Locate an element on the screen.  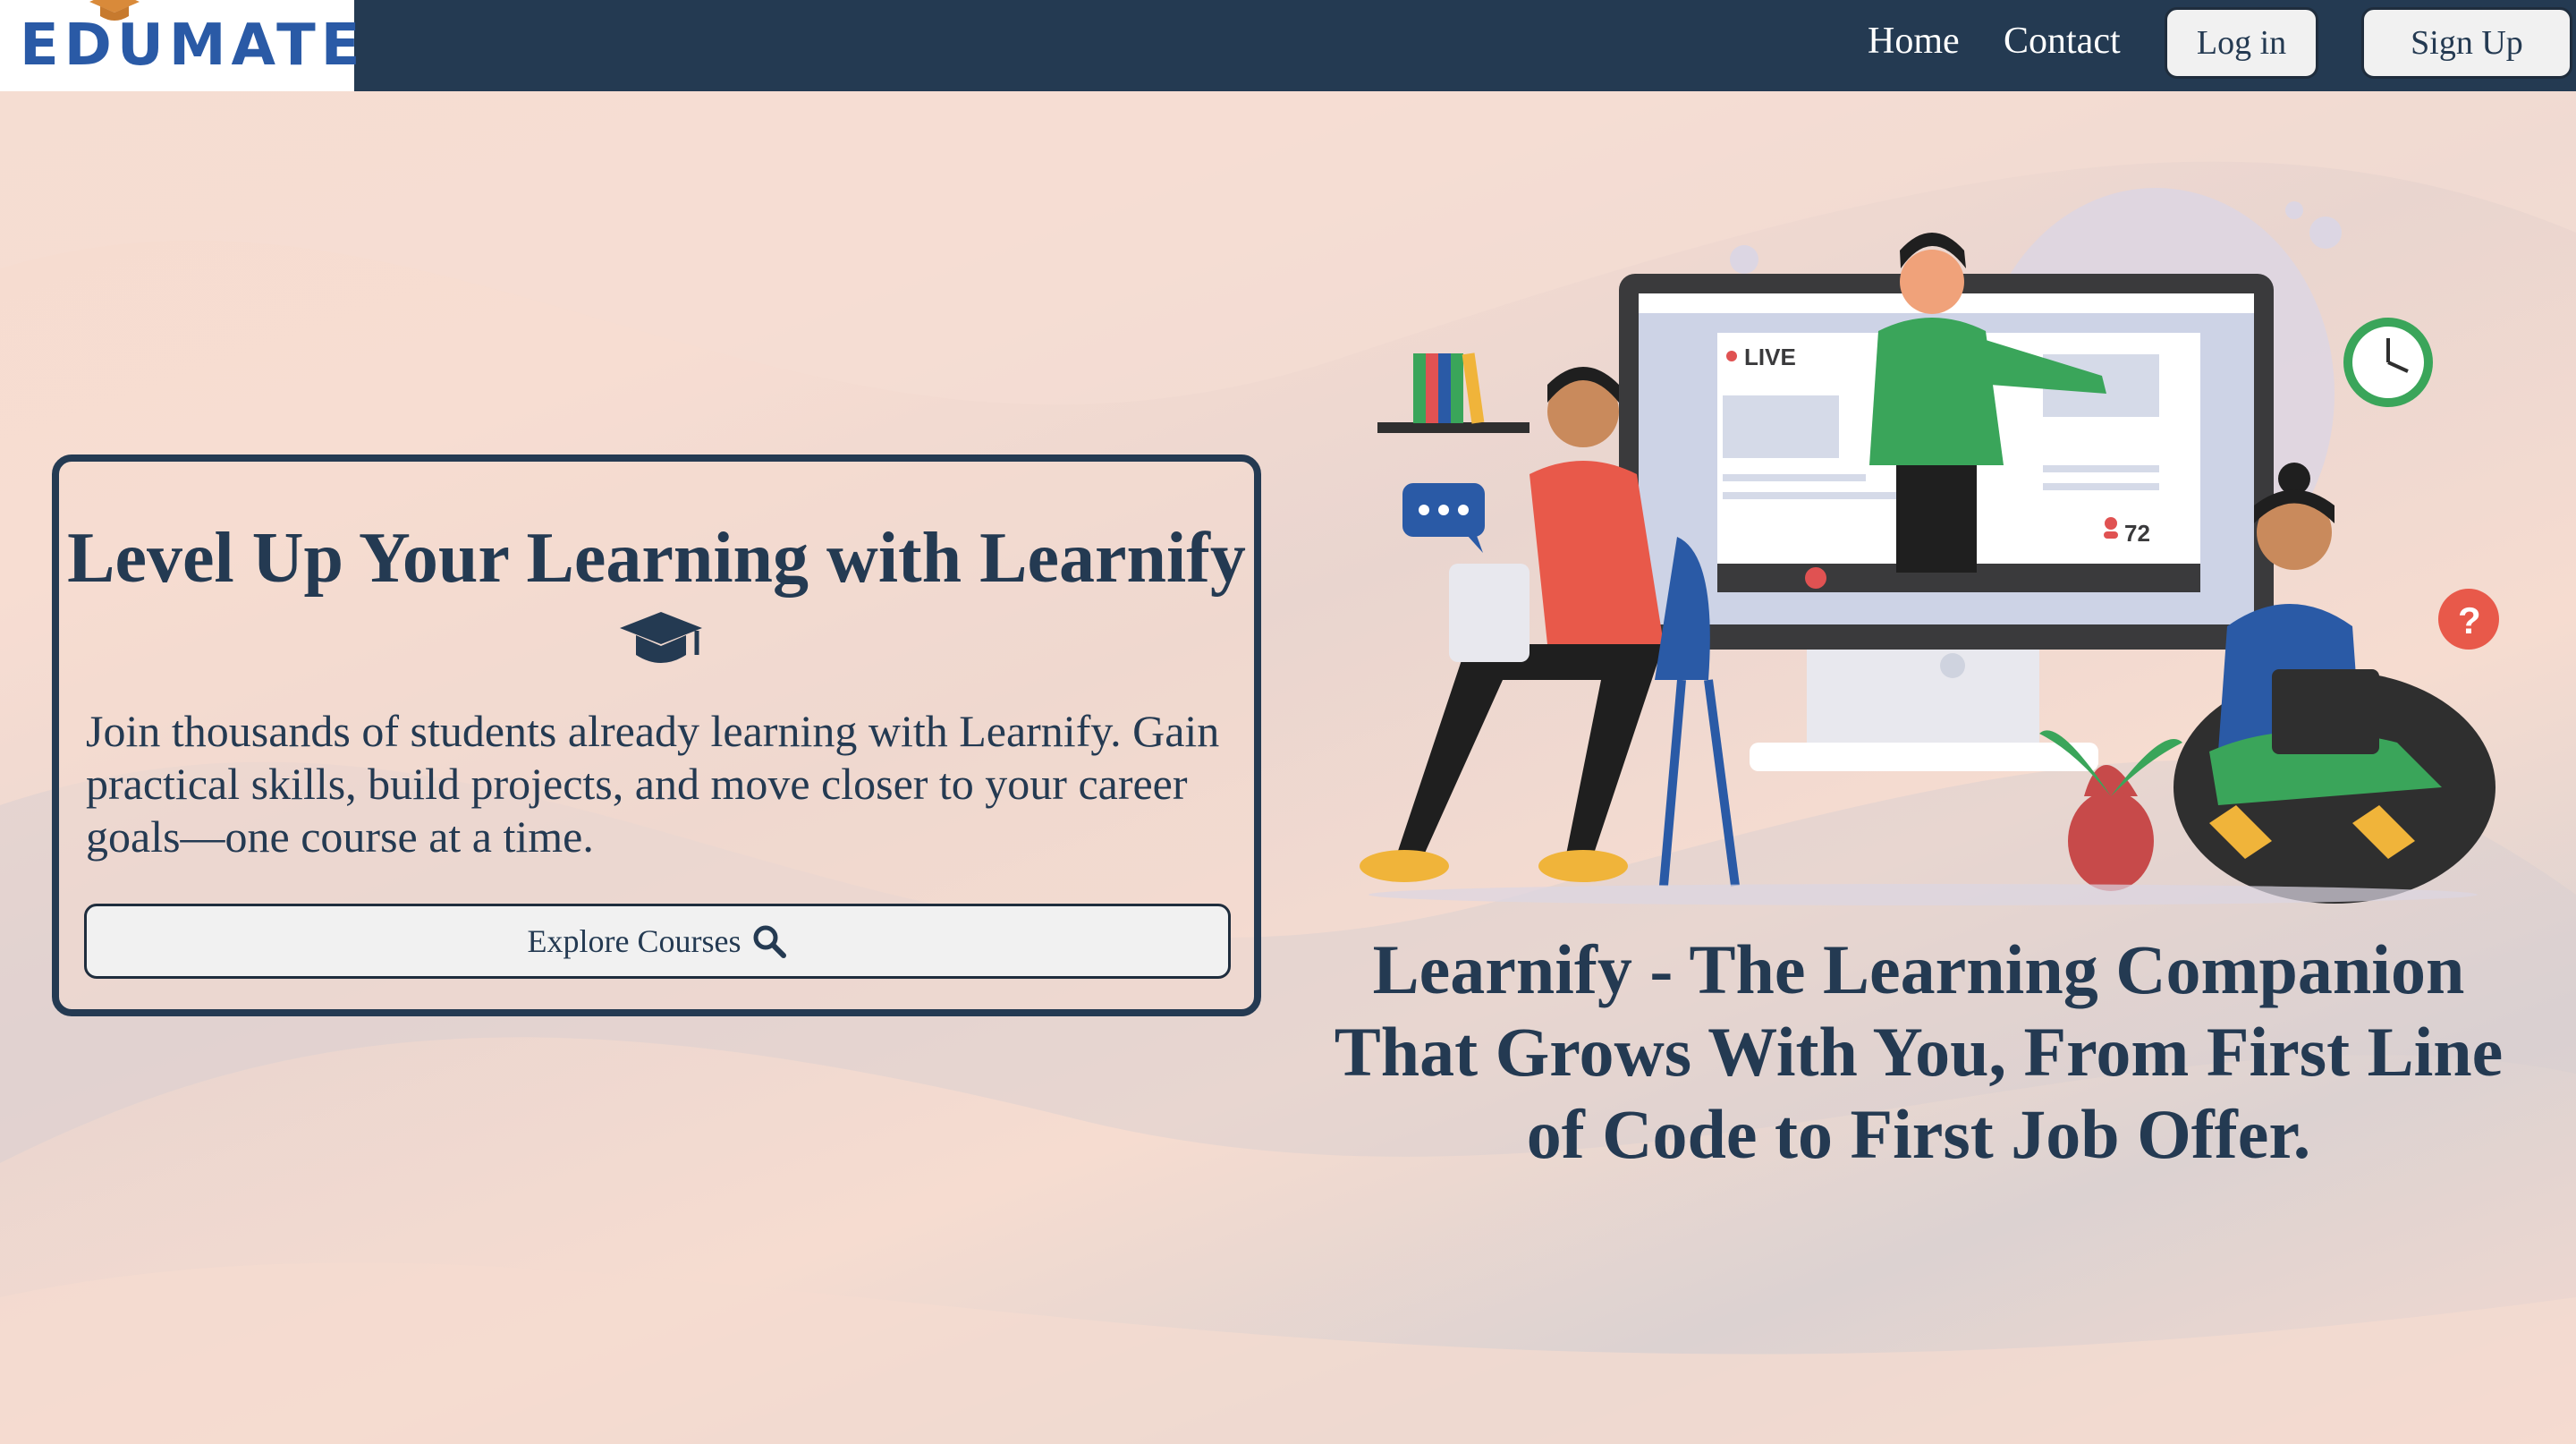
nav-home-link: Home is located at coordinates (1914, 42).